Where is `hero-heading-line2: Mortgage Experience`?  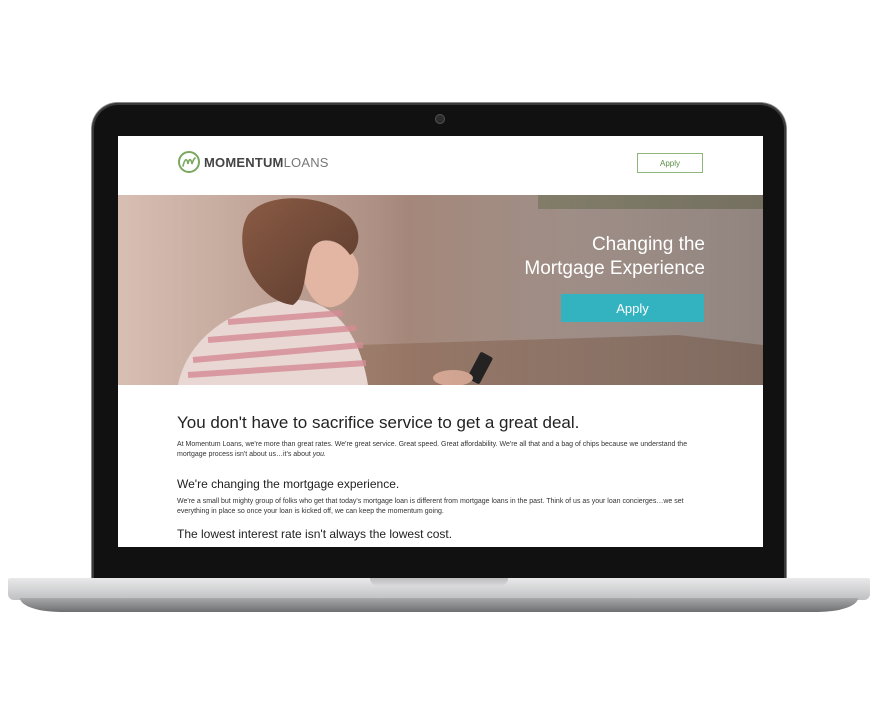 hero-heading-line2: Mortgage Experience is located at coordinates (614, 268).